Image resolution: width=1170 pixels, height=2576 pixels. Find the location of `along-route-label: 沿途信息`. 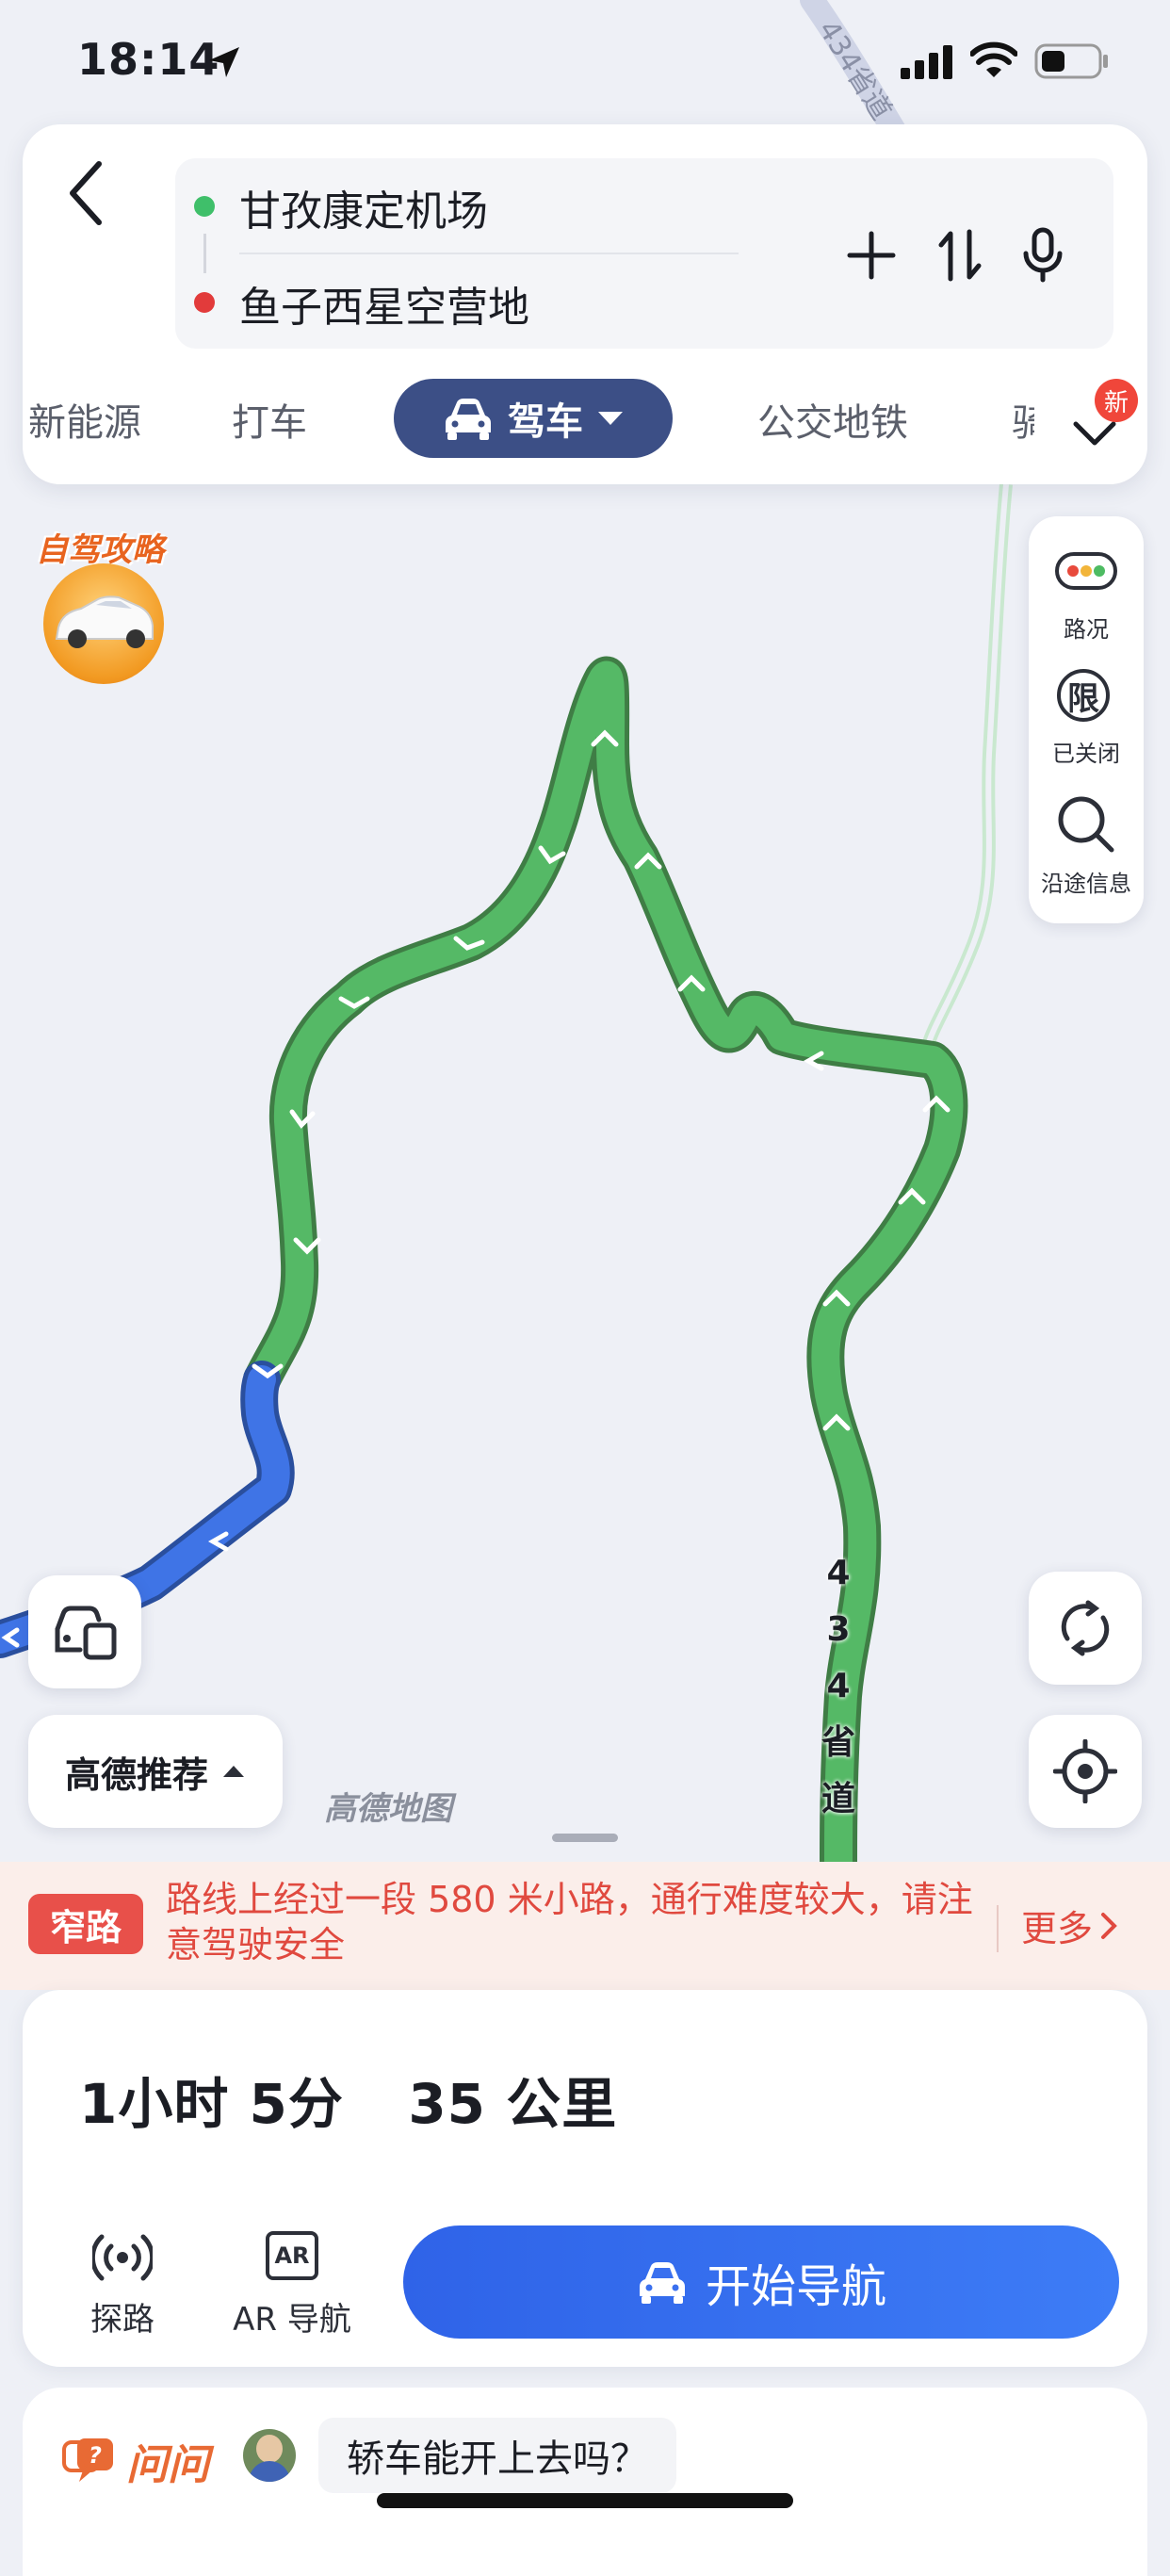

along-route-label: 沿途信息 is located at coordinates (1086, 884).